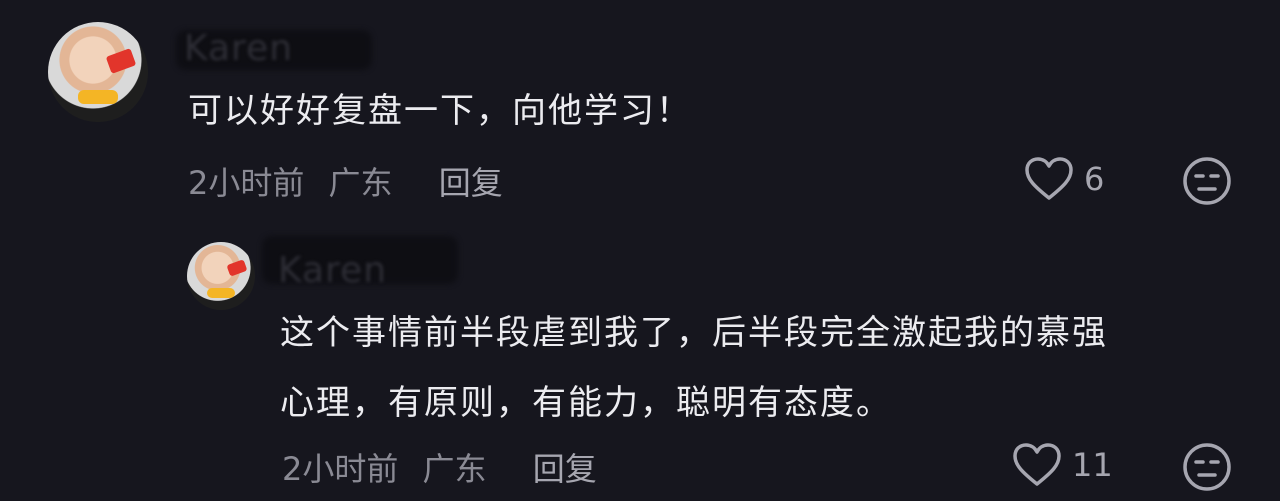  What do you see at coordinates (586, 403) in the screenshot?
I see `comment-text-line2: 心理，有原则，有能力，聪明有态度。` at bounding box center [586, 403].